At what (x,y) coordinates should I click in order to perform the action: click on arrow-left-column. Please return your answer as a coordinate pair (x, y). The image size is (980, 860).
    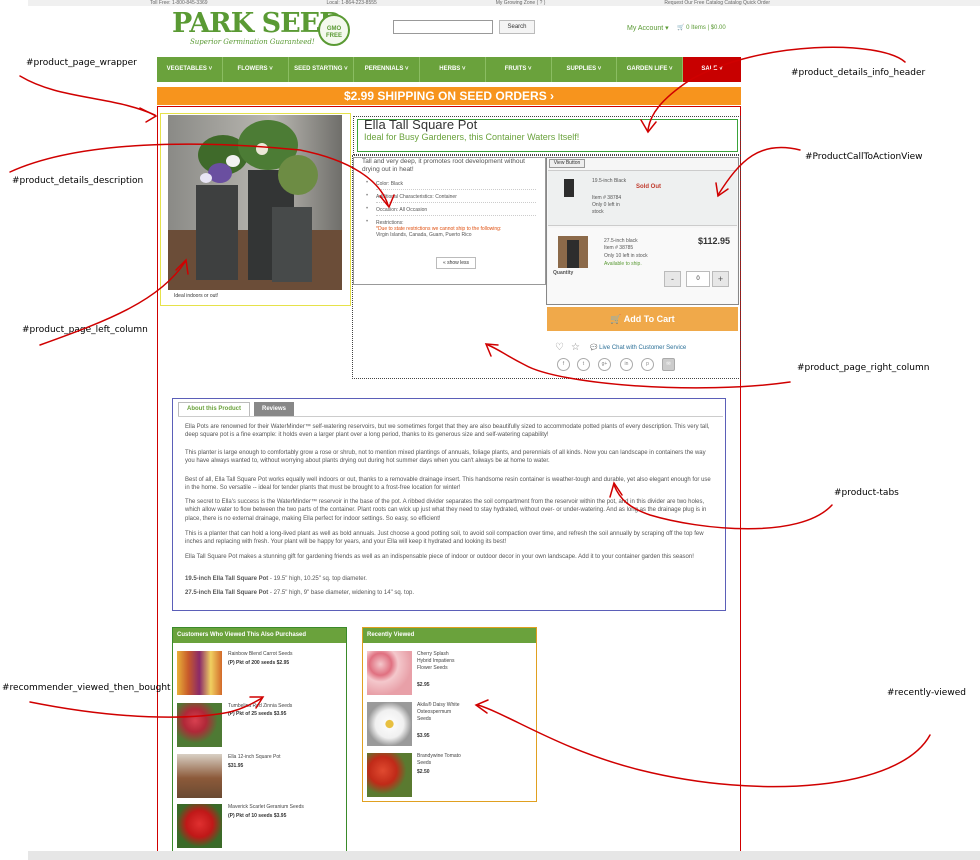
    Looking at the image, I should click on (112, 303).